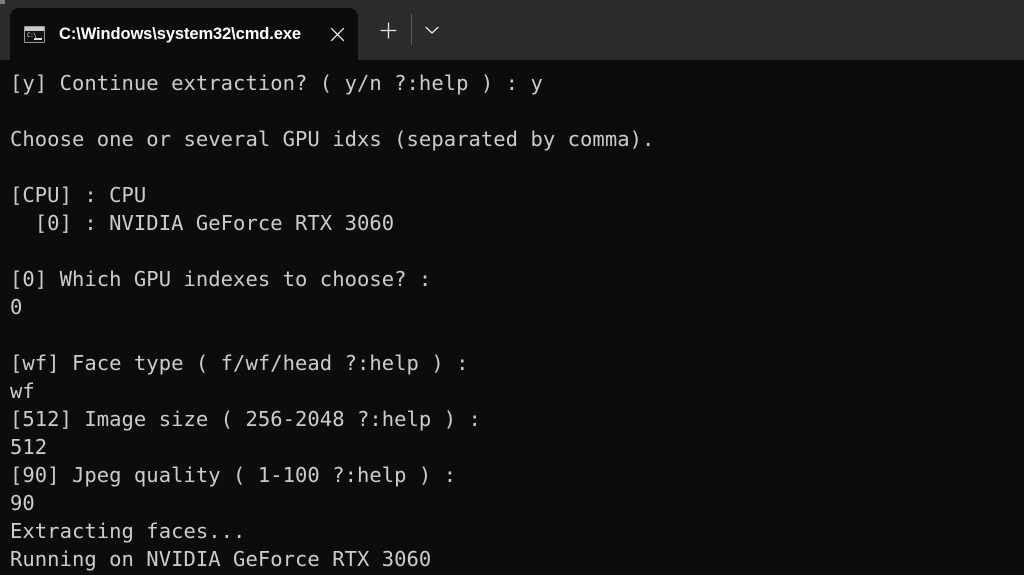  I want to click on tab-title: C:\Windows\system32\cmd.exe, so click(180, 33).